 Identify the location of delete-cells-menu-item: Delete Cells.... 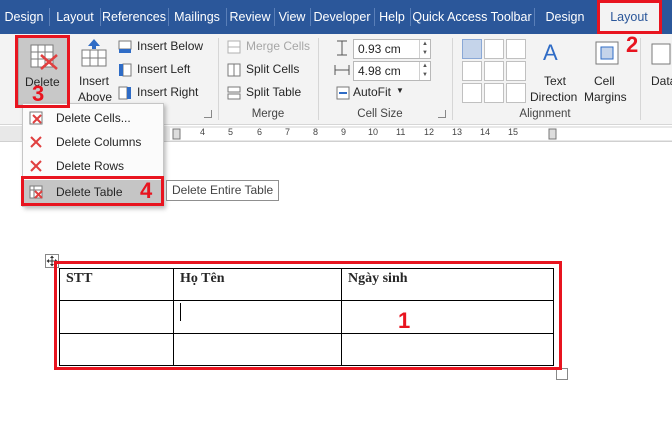
(93, 118).